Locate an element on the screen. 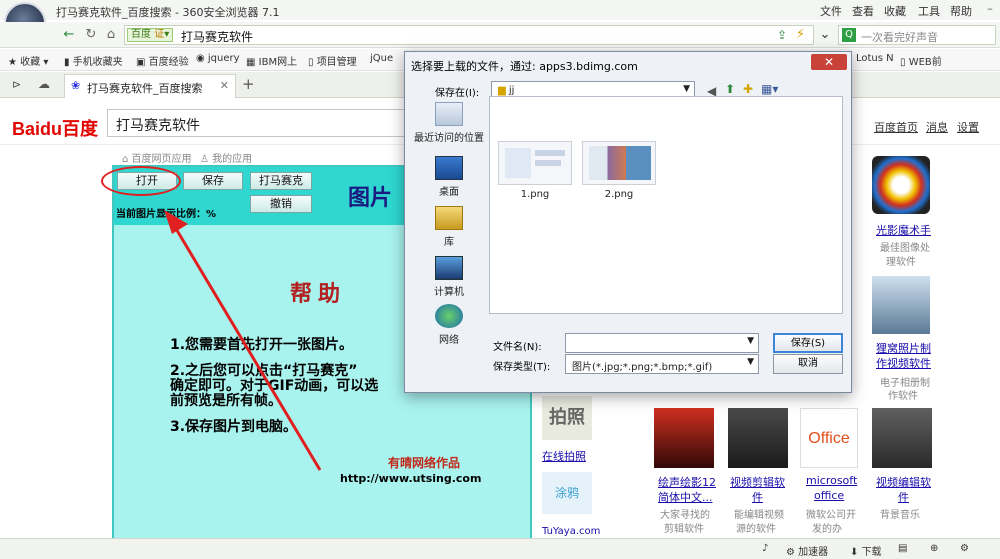  status-accelerator: ⚙ 加速器 is located at coordinates (807, 550).